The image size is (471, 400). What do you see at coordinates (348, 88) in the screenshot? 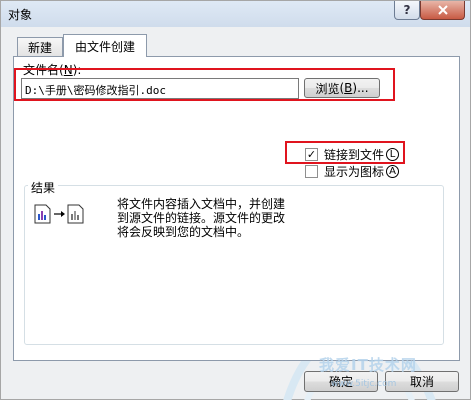
I see `browse-shortcut: B` at bounding box center [348, 88].